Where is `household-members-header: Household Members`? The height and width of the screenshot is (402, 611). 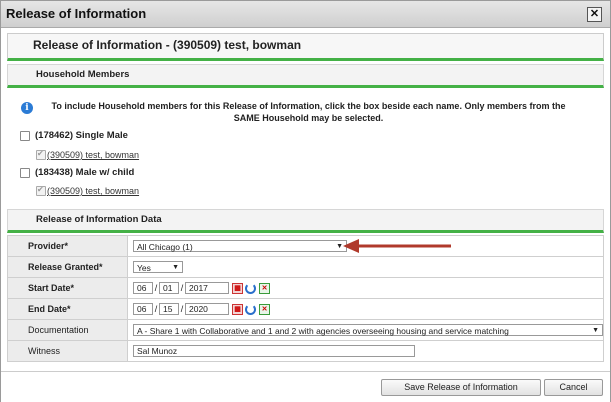
household-members-header: Household Members is located at coordinates (305, 76).